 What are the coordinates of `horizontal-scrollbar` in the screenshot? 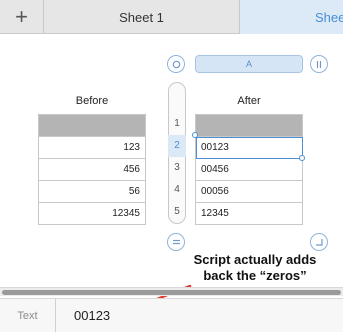 It's located at (171, 291).